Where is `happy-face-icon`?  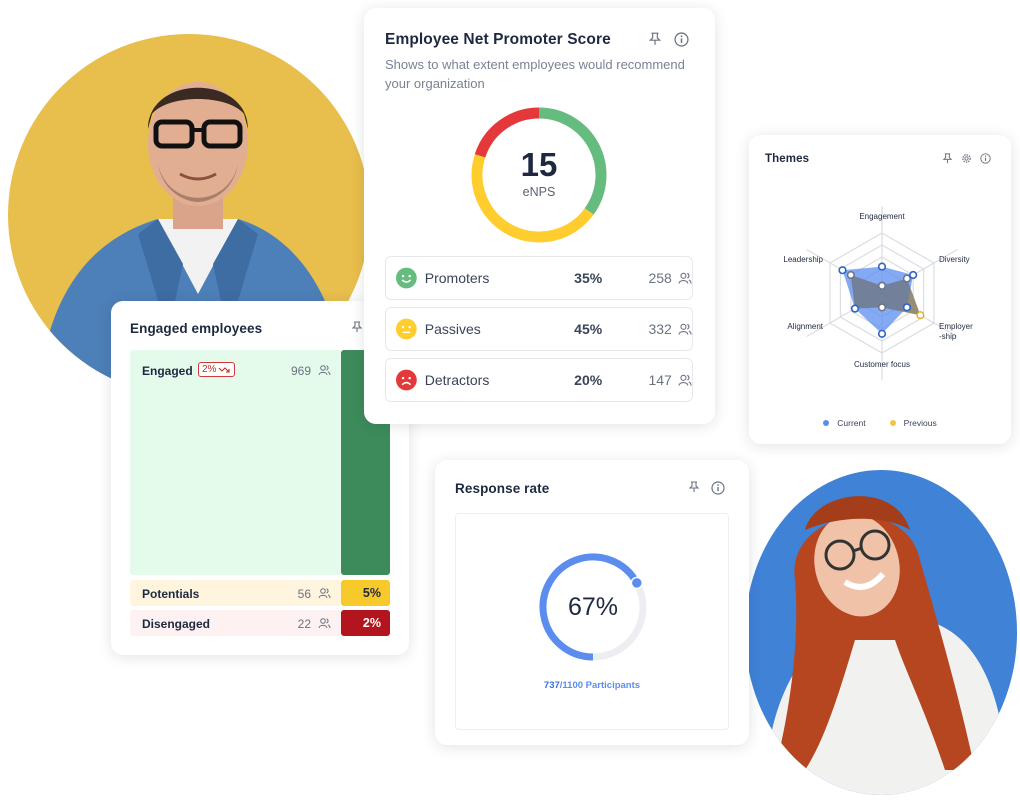
happy-face-icon is located at coordinates (406, 278).